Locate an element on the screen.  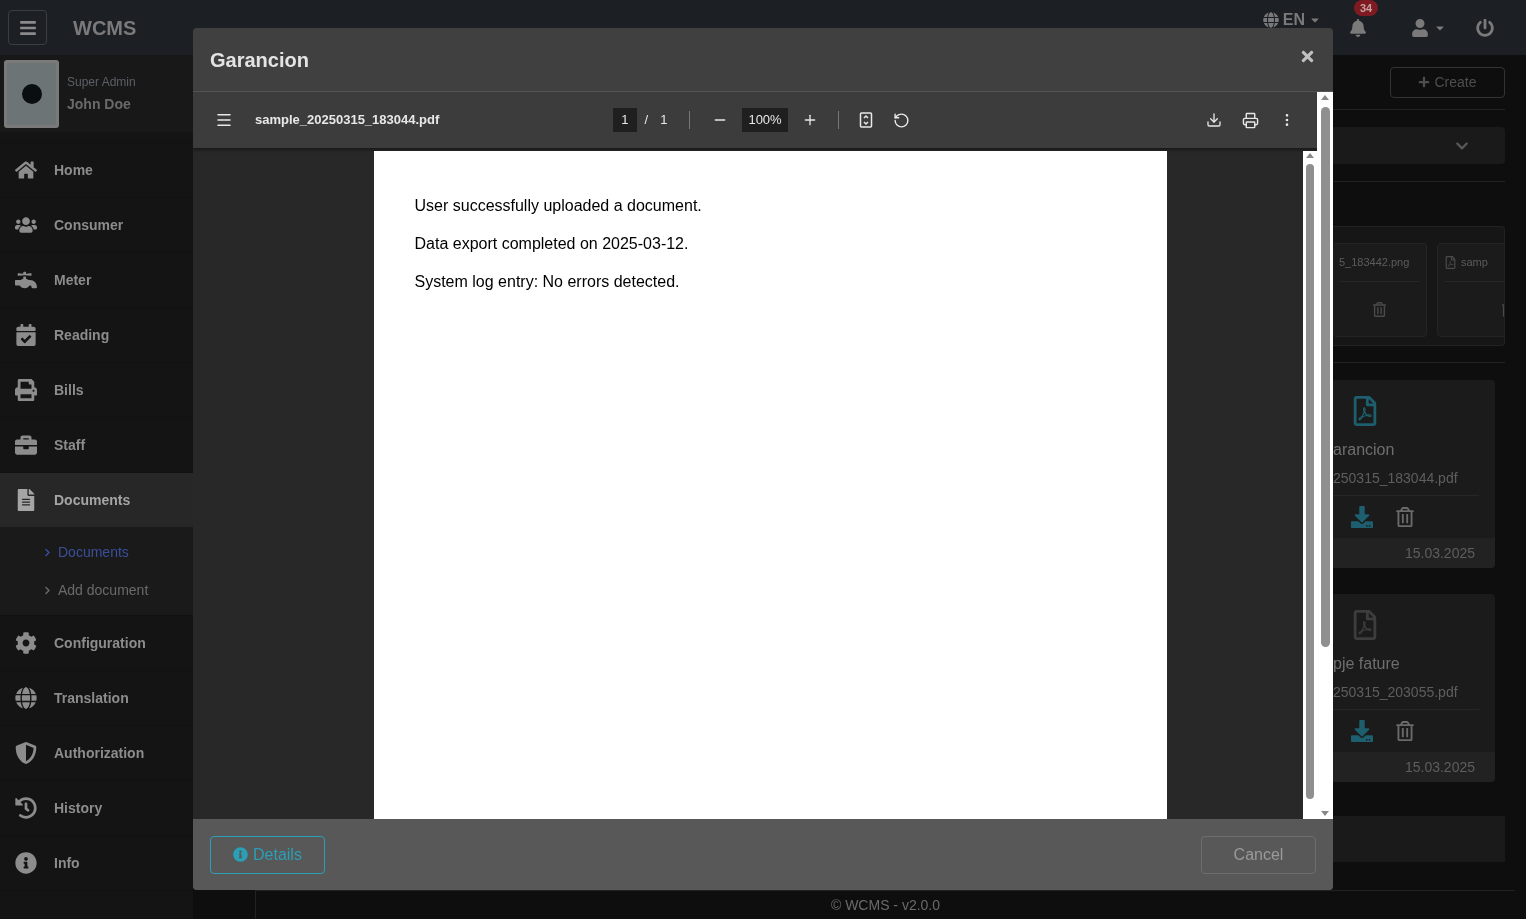
nav-item: Reading is located at coordinates (96, 335).